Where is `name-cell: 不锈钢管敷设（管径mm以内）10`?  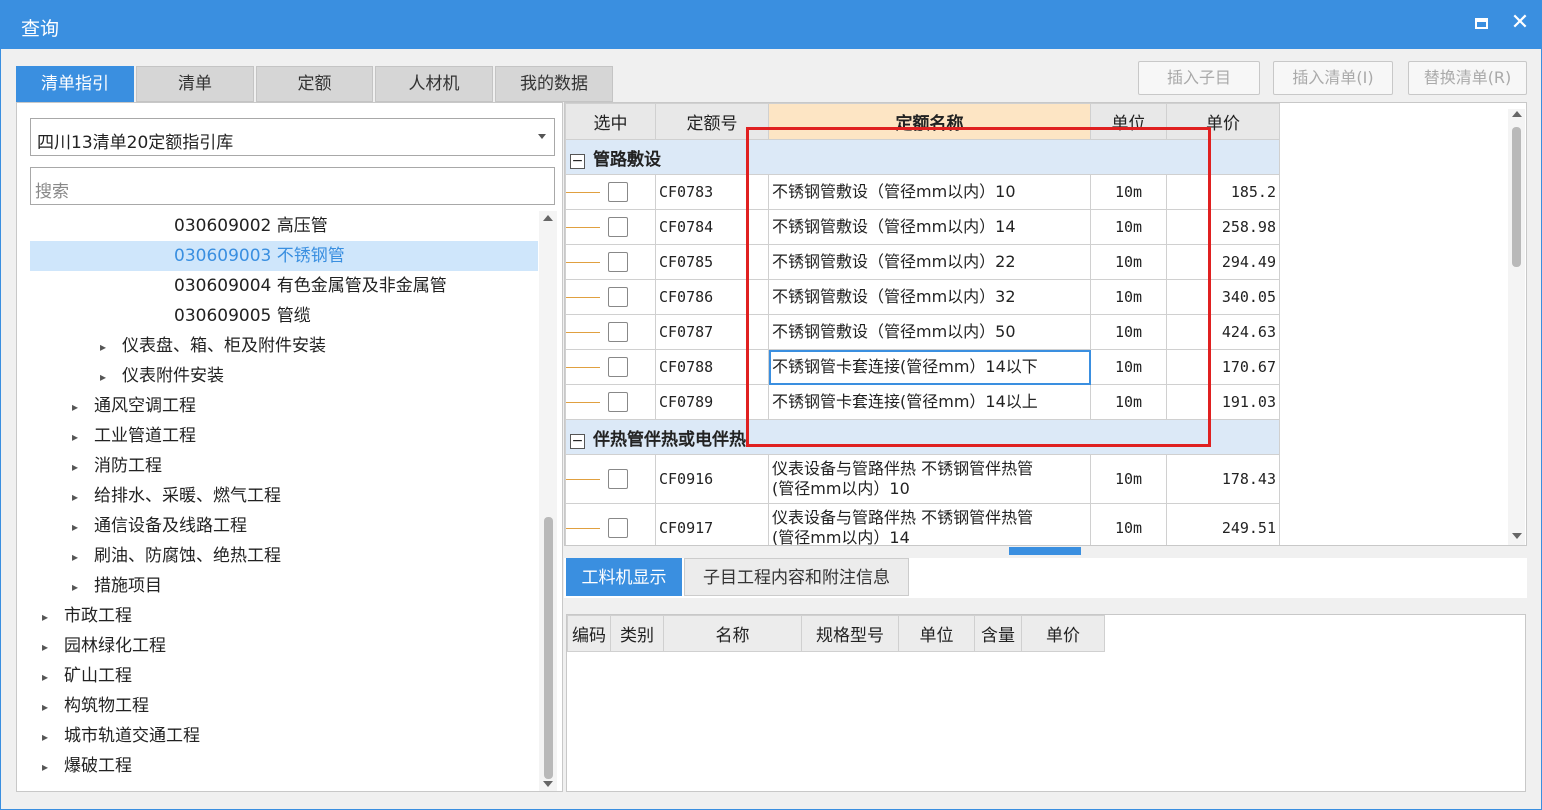 name-cell: 不锈钢管敷设（管径mm以内）10 is located at coordinates (929, 192).